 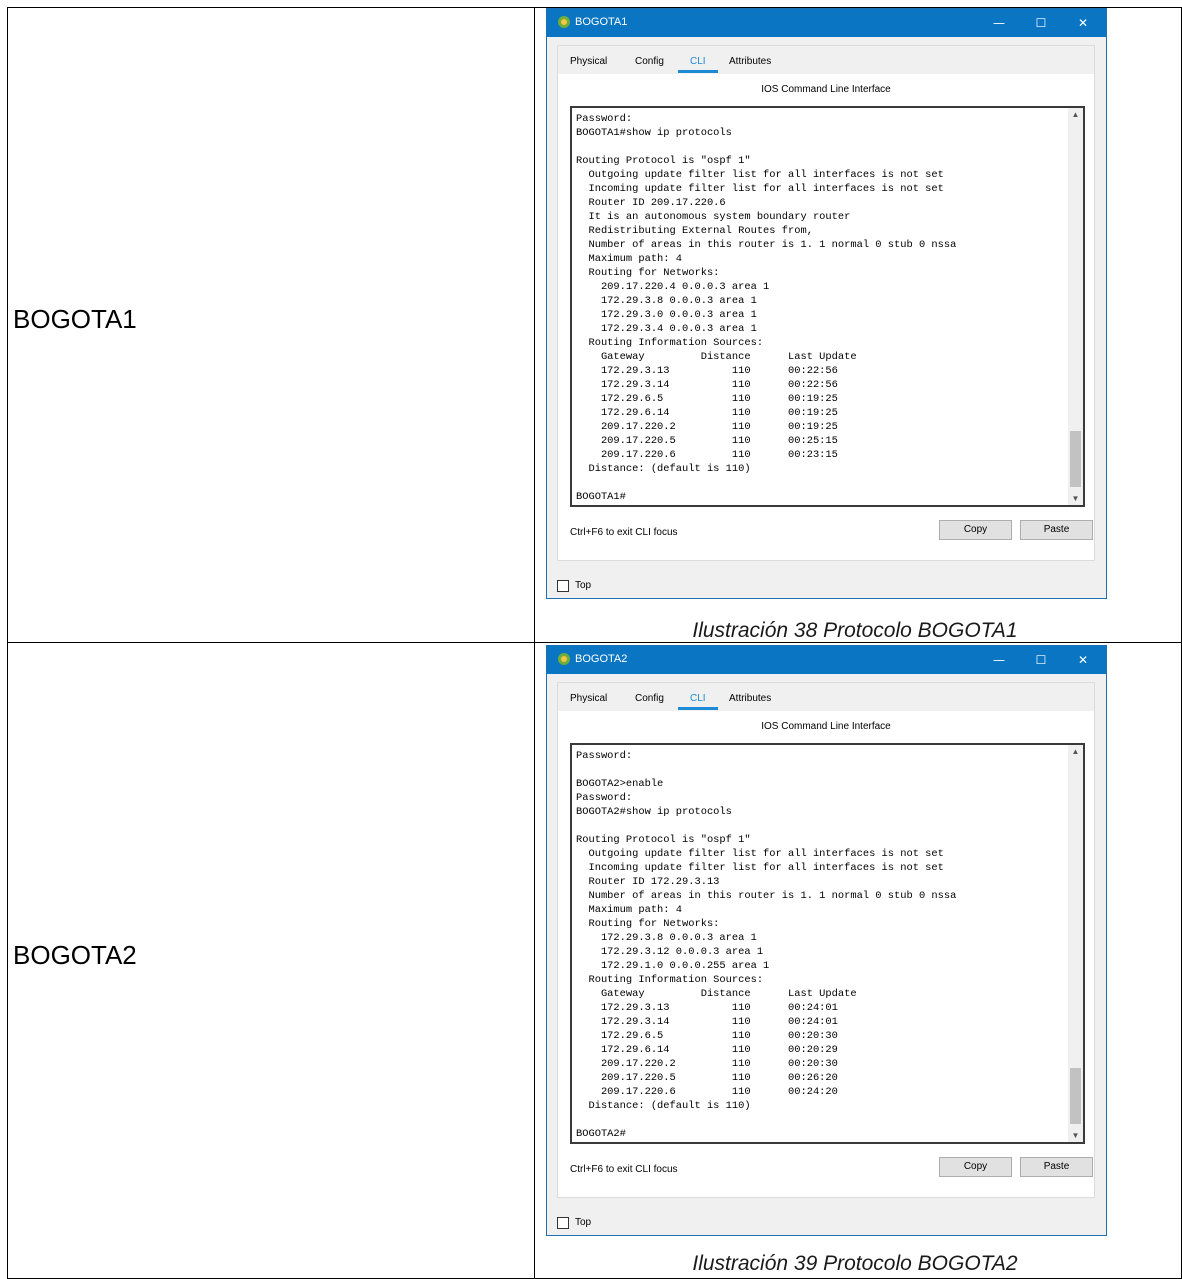 I want to click on window-title: BOGOTA2, so click(x=601, y=659).